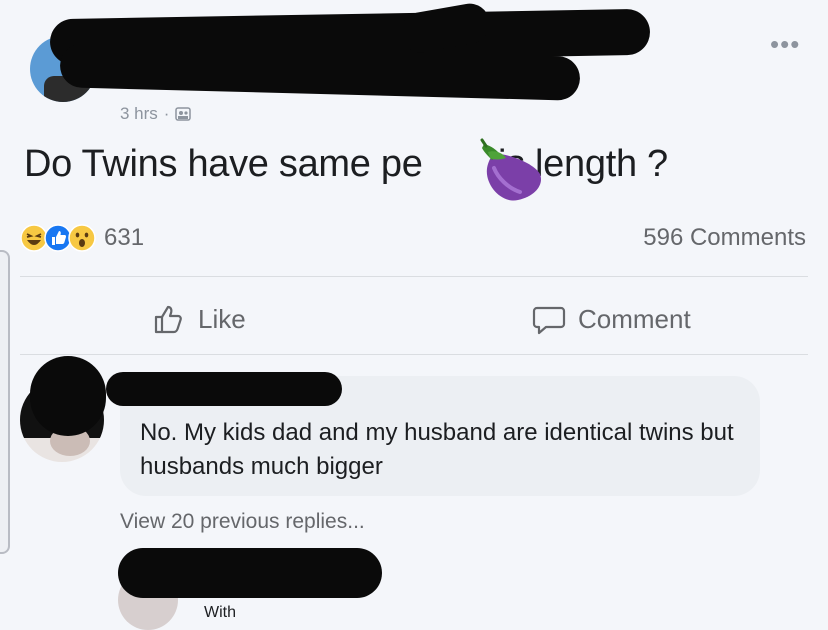 The width and height of the screenshot is (828, 630). Describe the element at coordinates (549, 320) in the screenshot. I see `speech-bubble-icon` at that location.